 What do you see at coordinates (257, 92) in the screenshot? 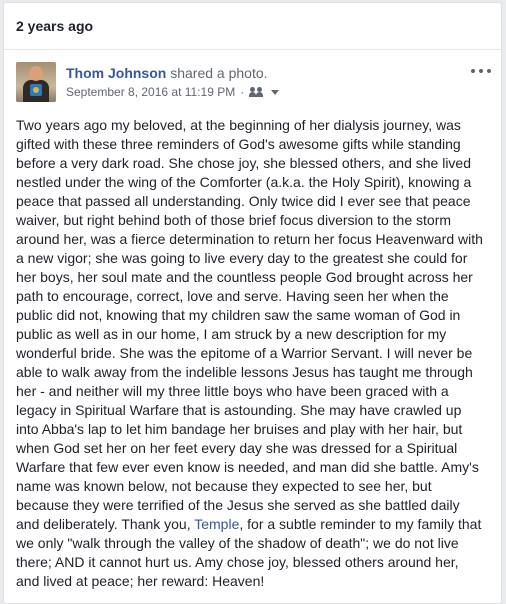
I see `friends-icon` at bounding box center [257, 92].